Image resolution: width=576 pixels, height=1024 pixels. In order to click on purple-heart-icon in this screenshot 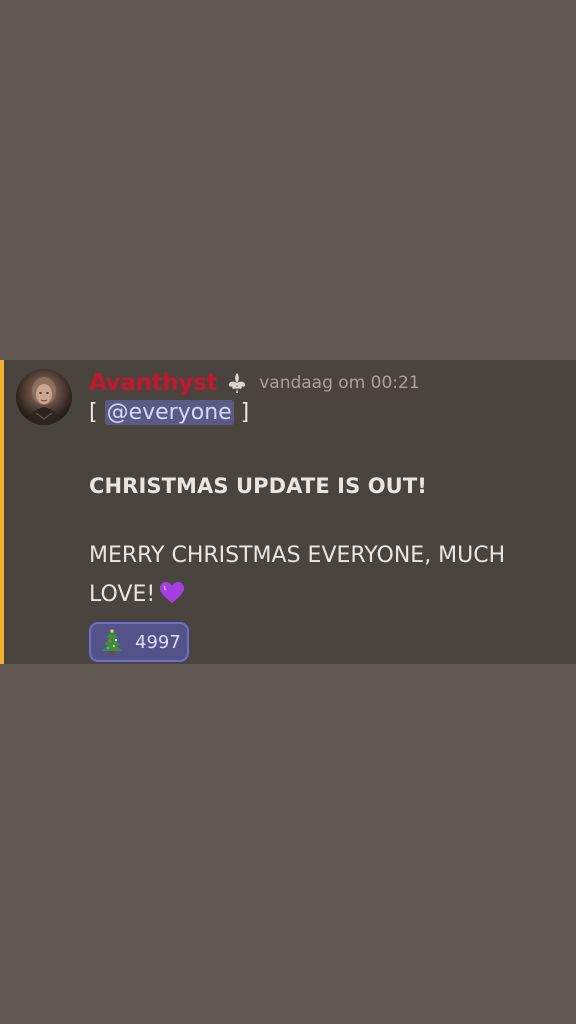, I will do `click(172, 591)`.